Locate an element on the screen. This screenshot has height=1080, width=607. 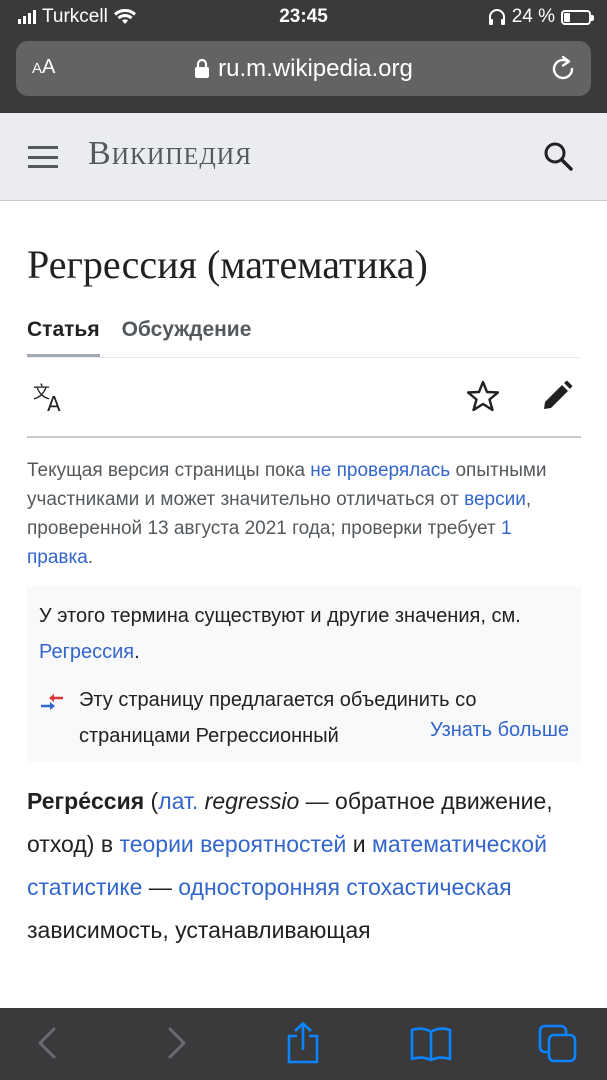
search-icon is located at coordinates (558, 156).